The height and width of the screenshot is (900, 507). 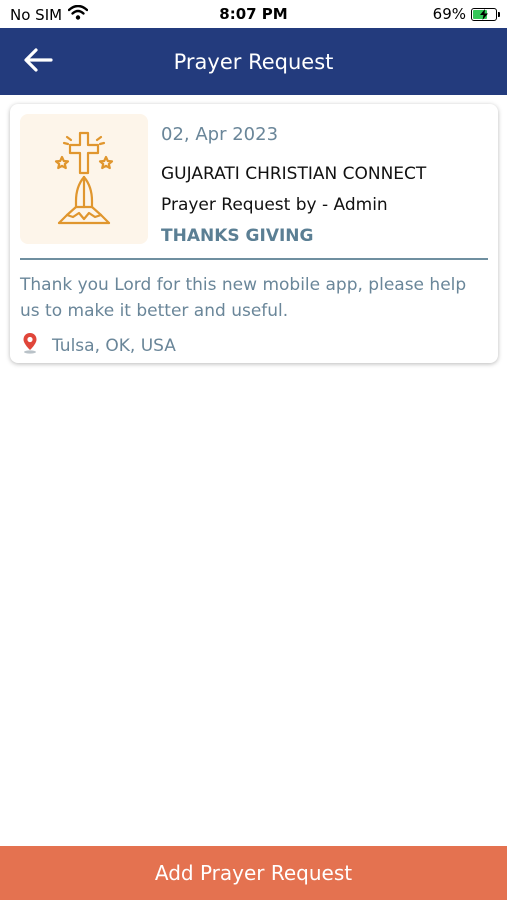 What do you see at coordinates (294, 174) in the screenshot?
I see `organization-name: GUJARATI CHRISTIAN CONNECT` at bounding box center [294, 174].